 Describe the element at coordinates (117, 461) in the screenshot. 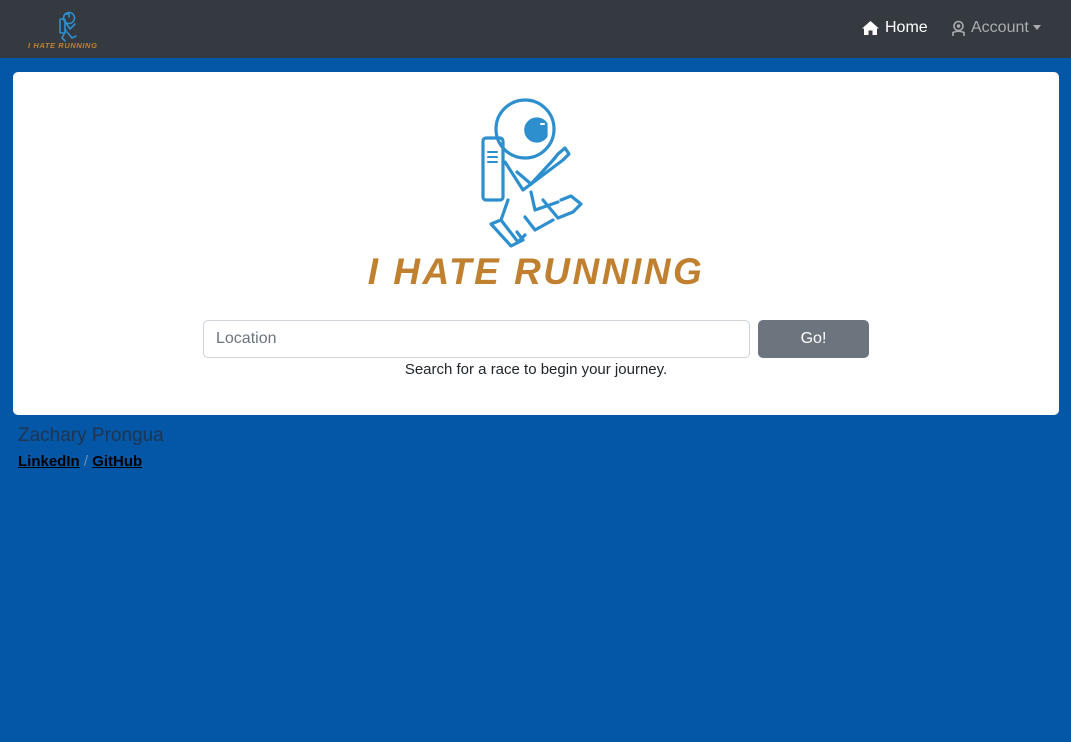

I see `github-link: GitHub` at that location.